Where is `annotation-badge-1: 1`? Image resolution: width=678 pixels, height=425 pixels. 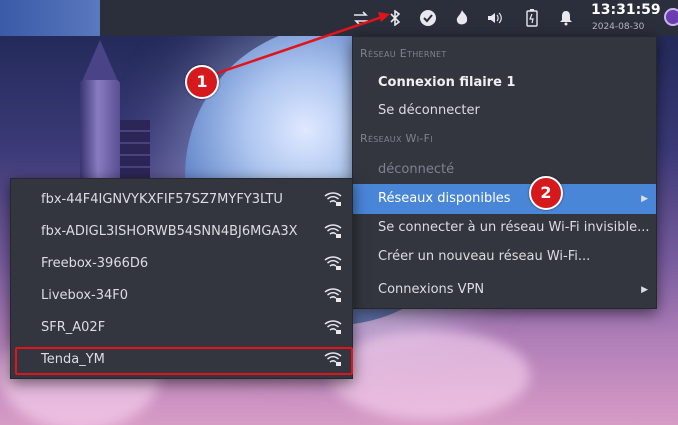 annotation-badge-1: 1 is located at coordinates (202, 82).